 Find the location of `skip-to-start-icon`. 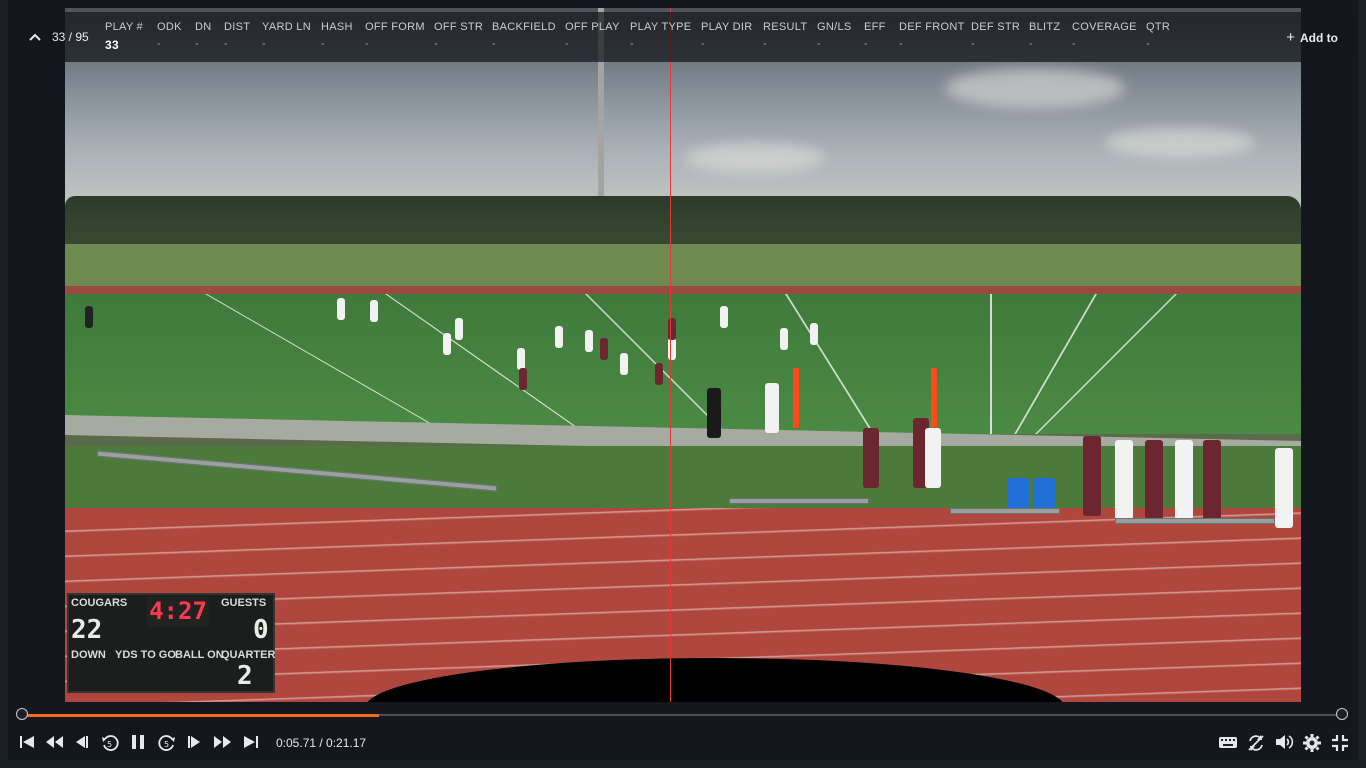

skip-to-start-icon is located at coordinates (27, 742).